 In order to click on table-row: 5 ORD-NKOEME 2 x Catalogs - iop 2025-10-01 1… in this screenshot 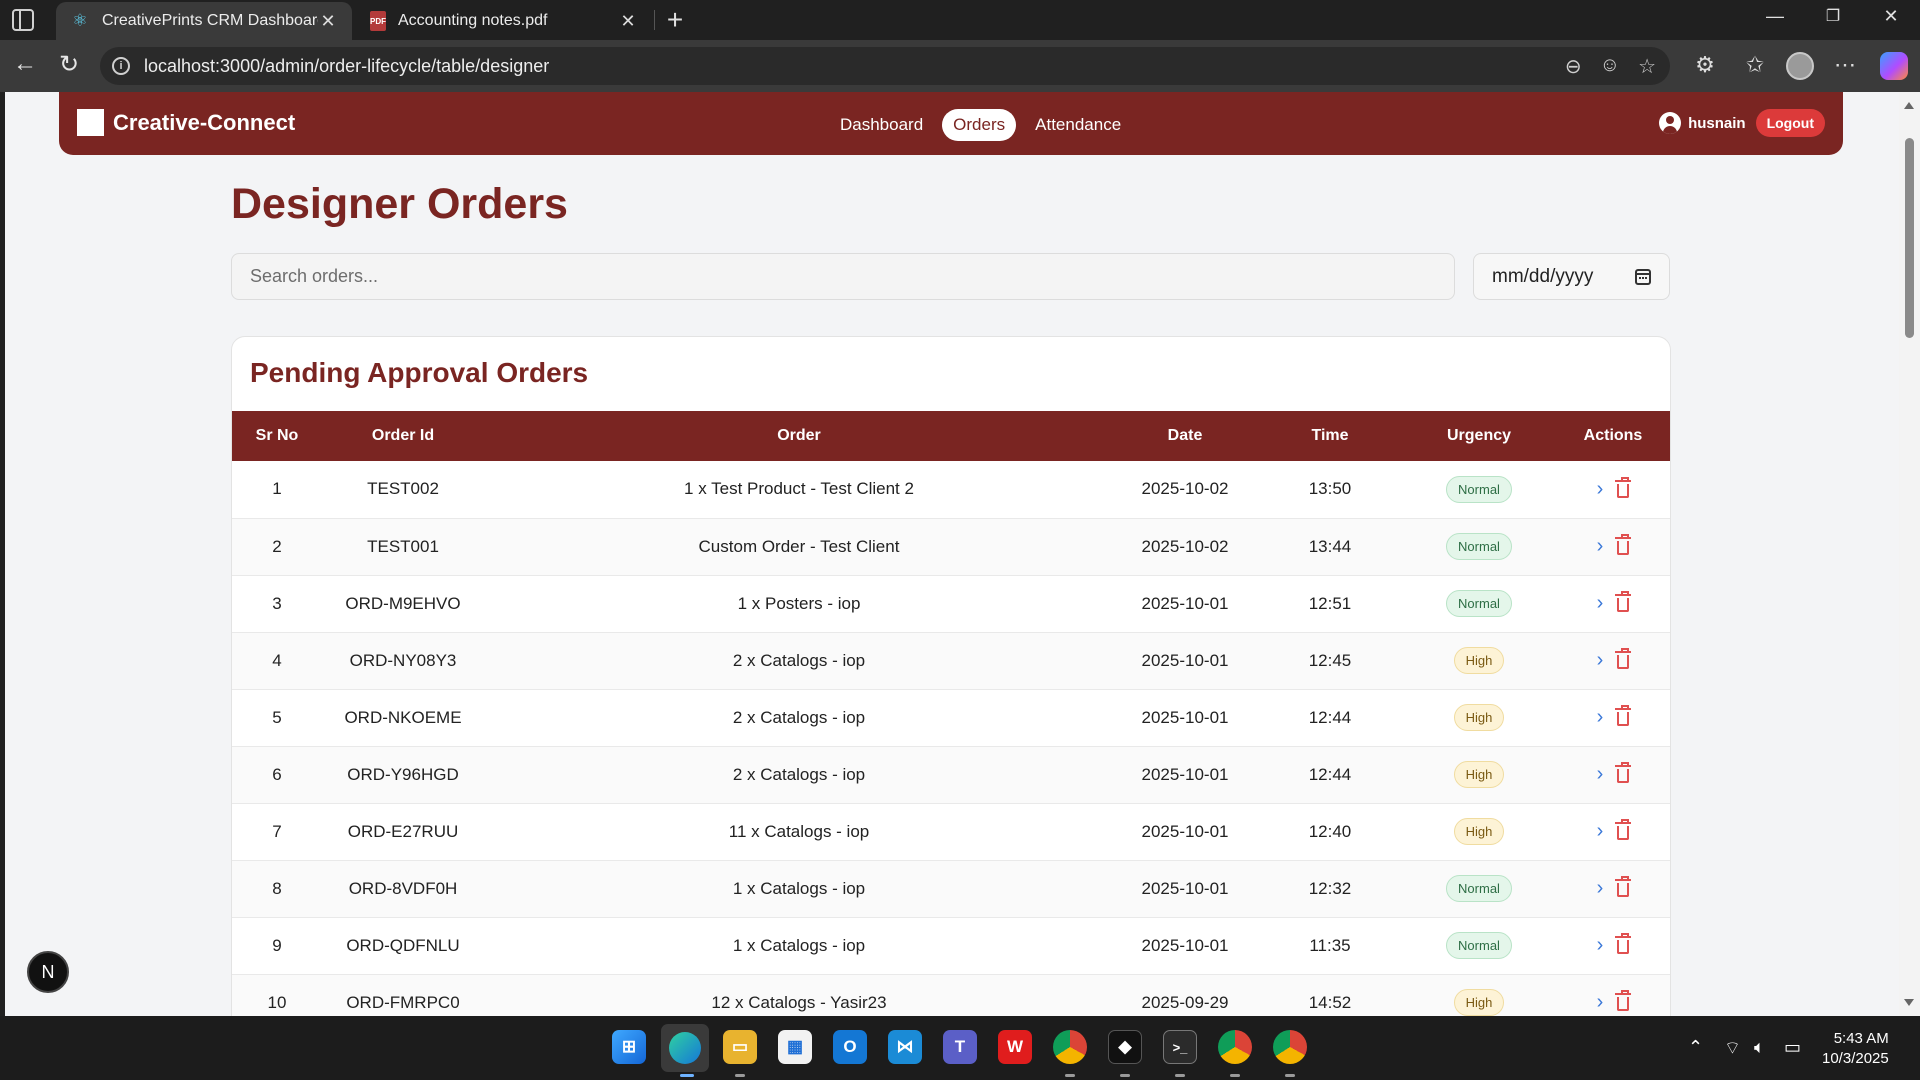, I will do `click(951, 717)`.